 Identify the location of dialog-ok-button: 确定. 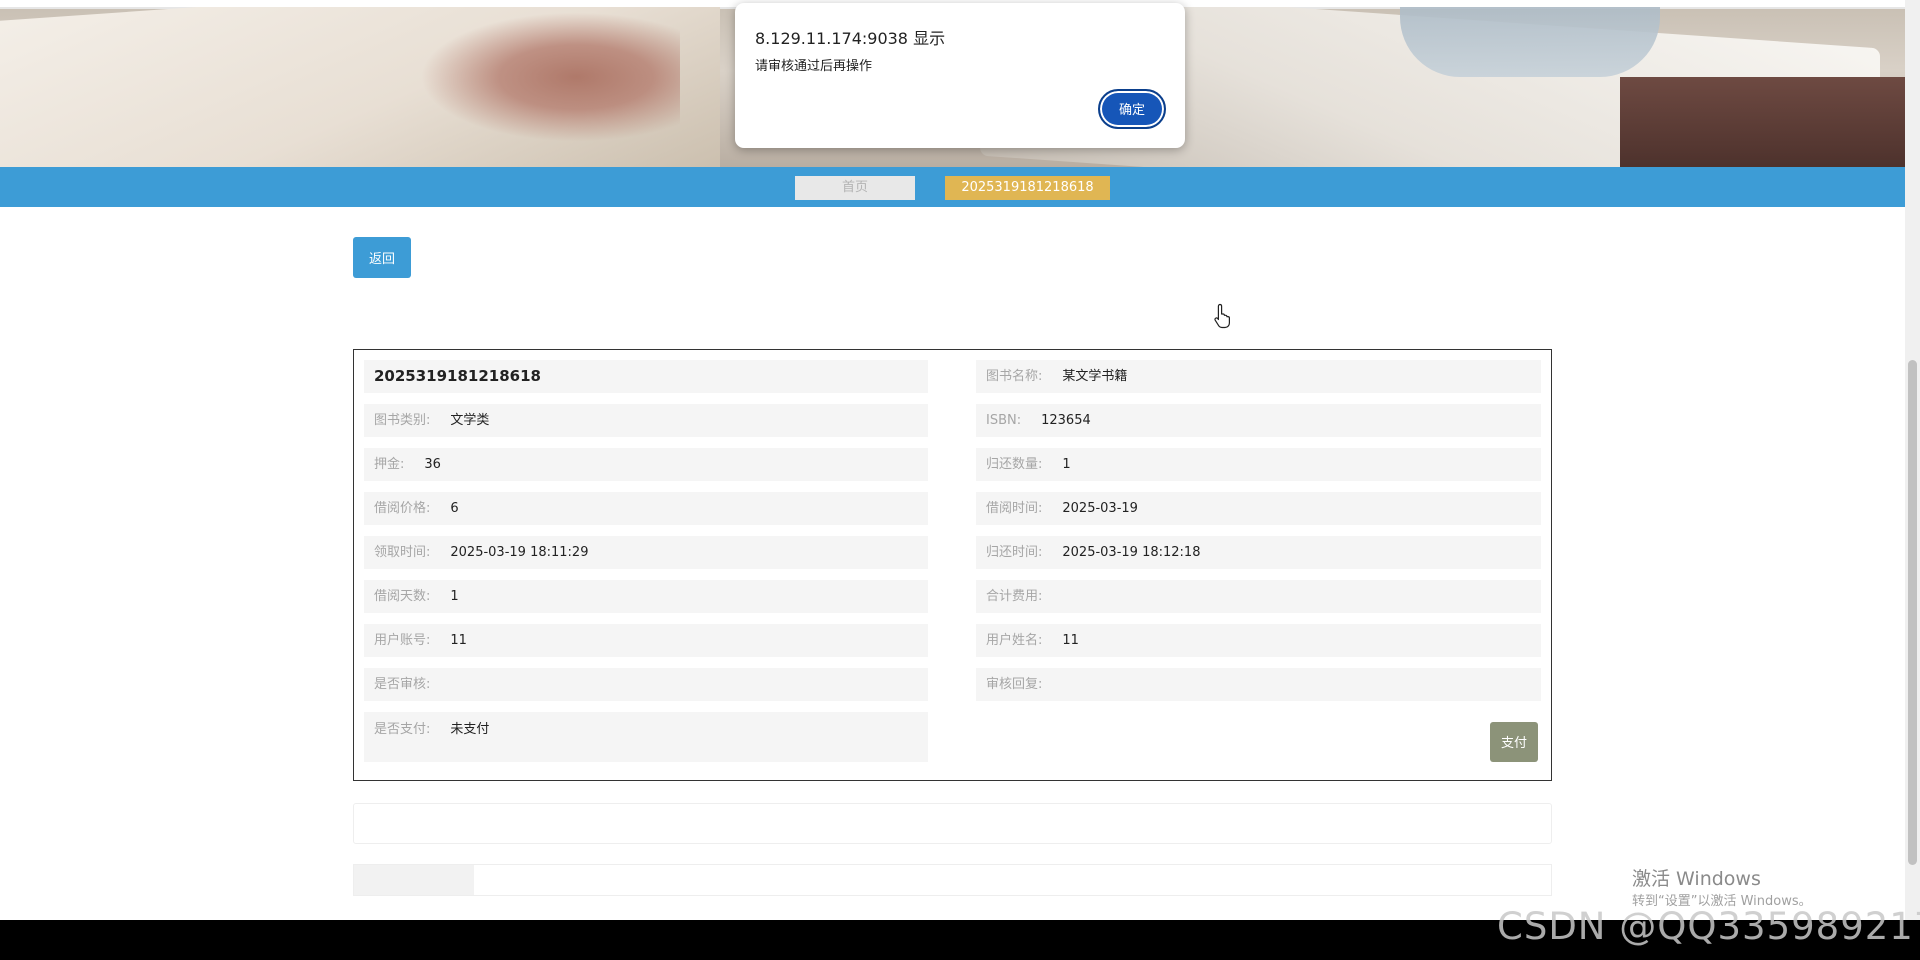
(1132, 109).